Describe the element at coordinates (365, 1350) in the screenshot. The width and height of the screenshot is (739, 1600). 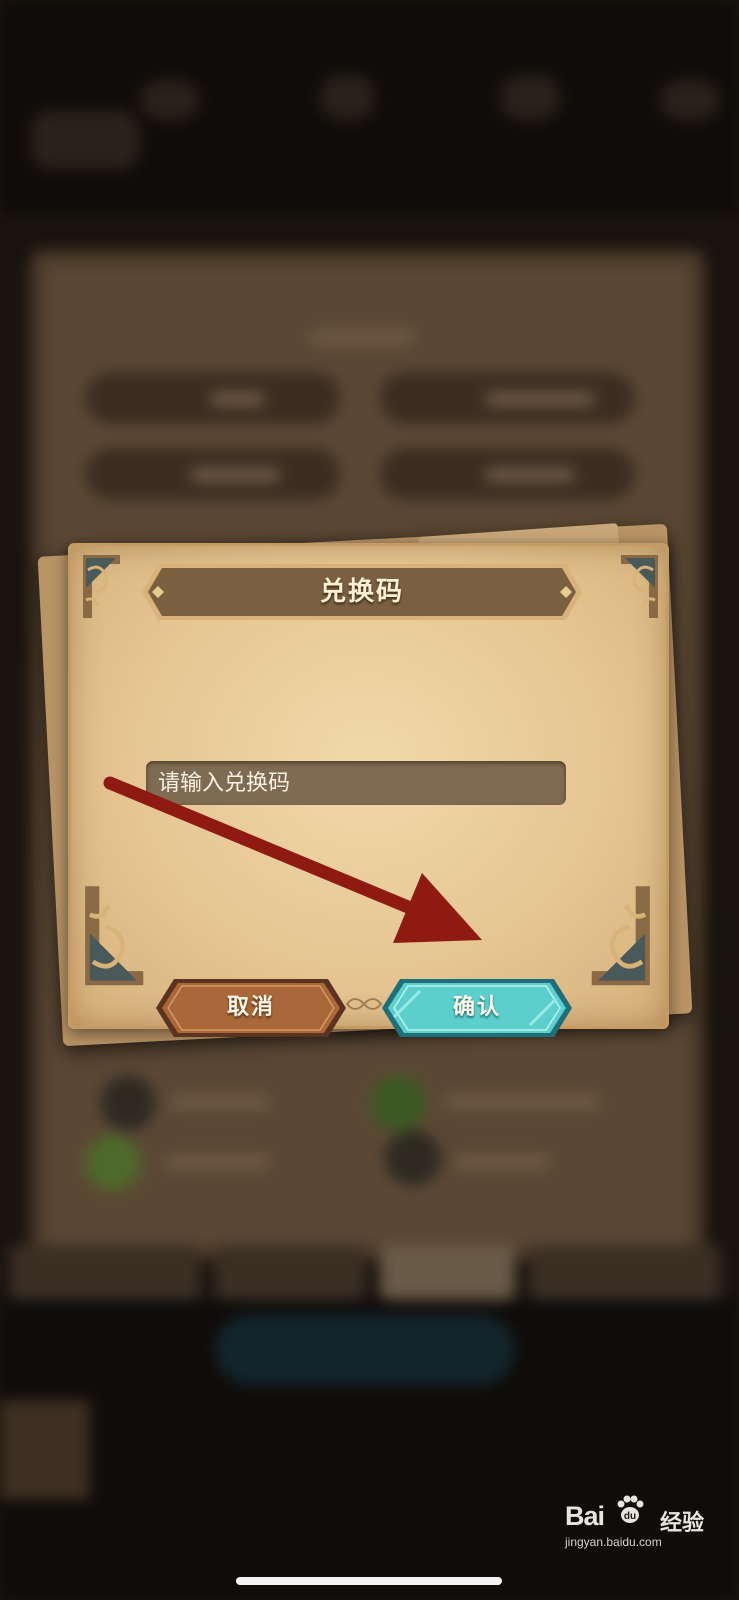
I see `bg-bottom-glow` at that location.